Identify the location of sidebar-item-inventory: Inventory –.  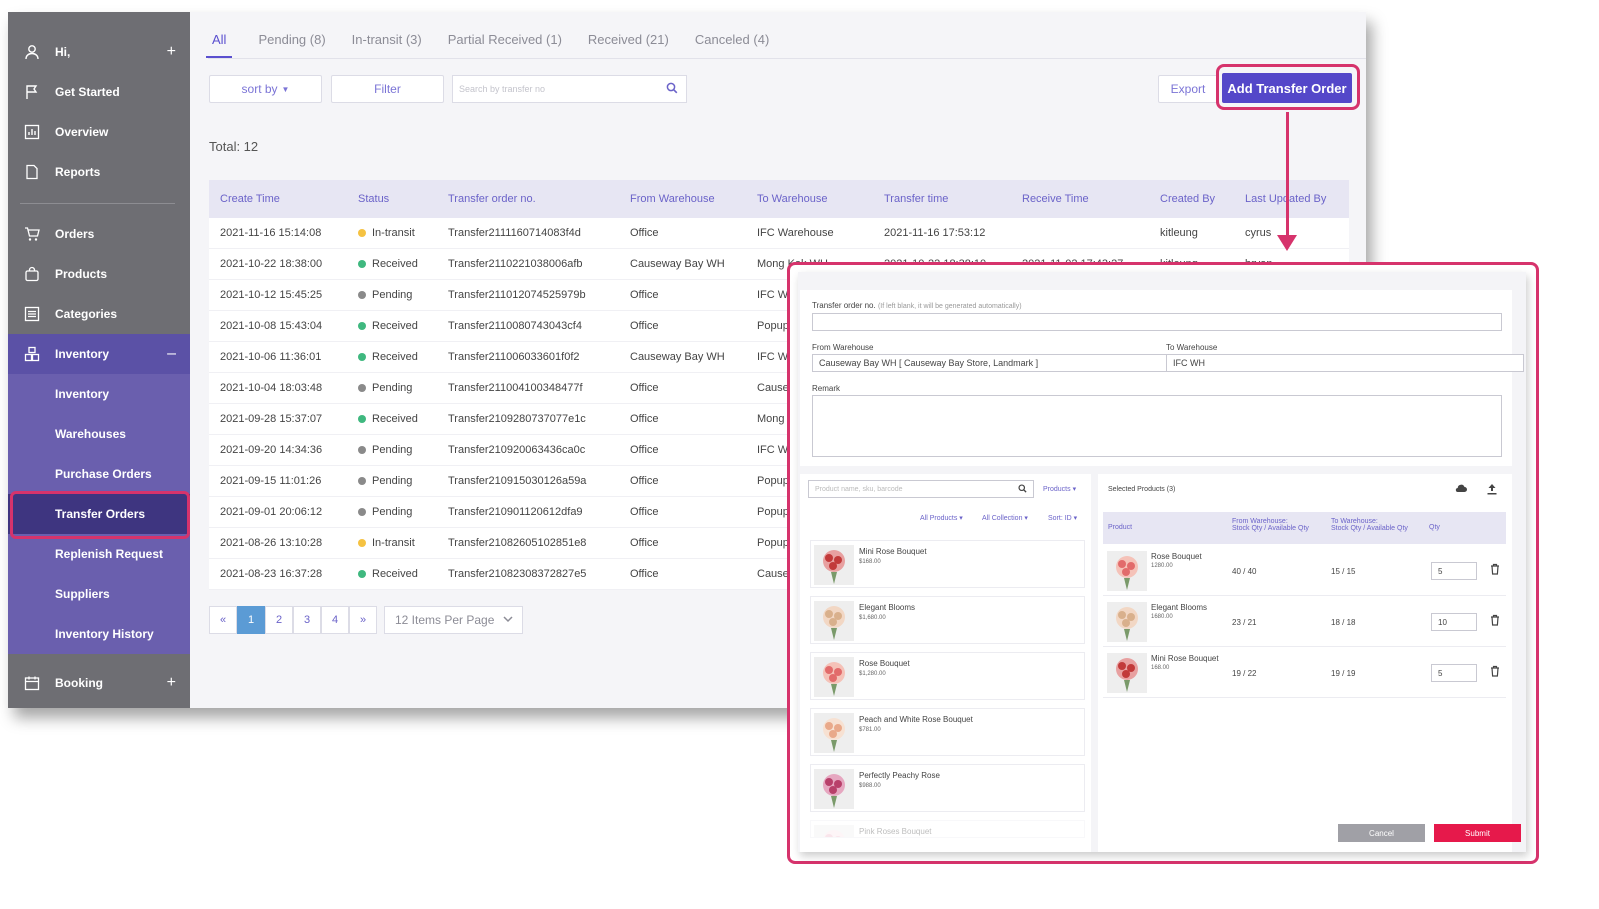
(99, 354).